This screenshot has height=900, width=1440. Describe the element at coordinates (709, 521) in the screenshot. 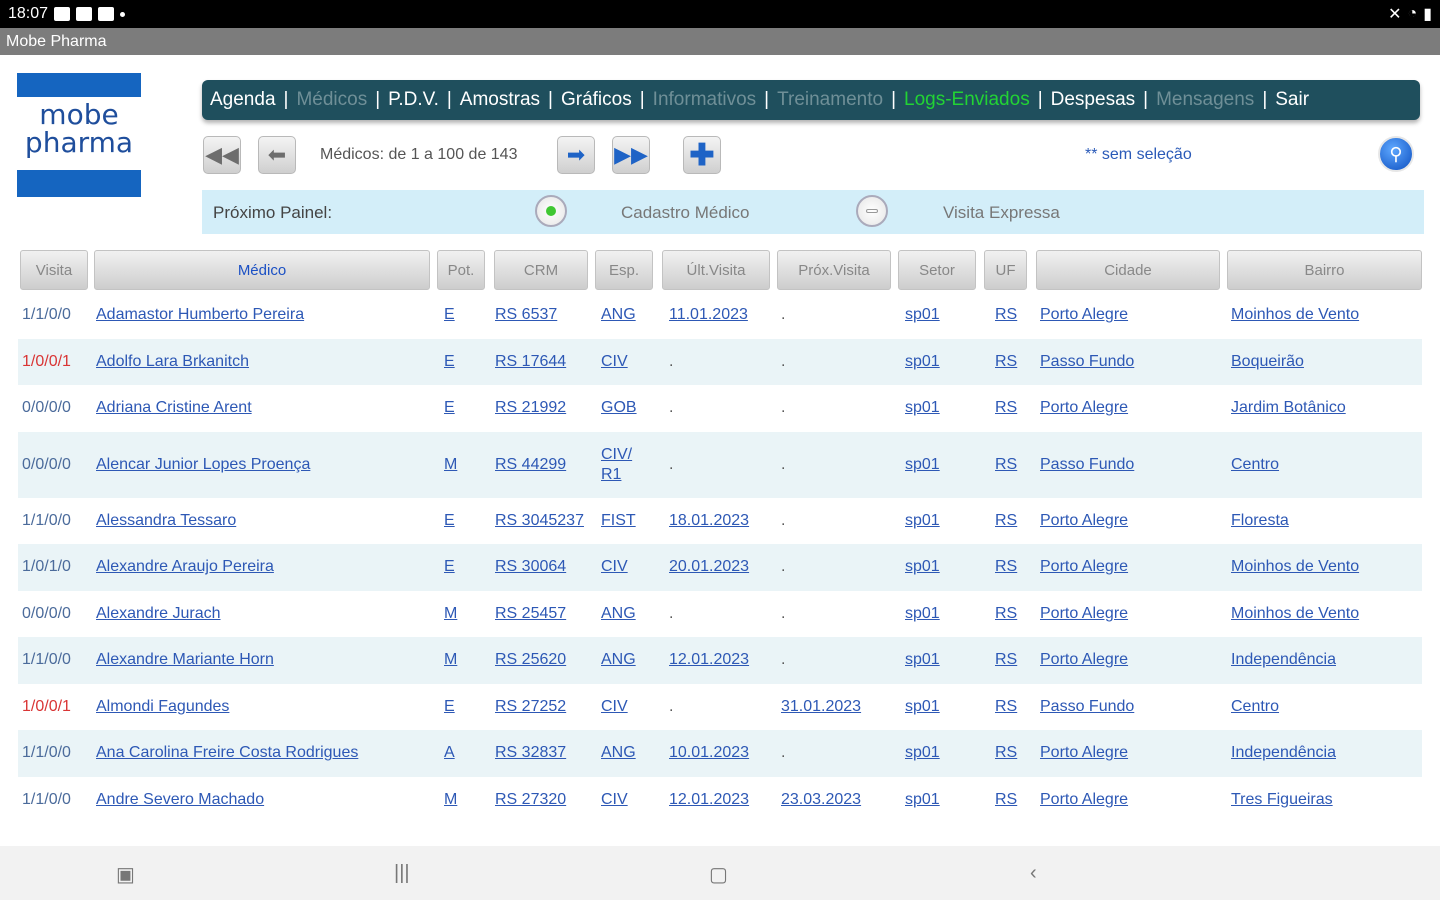

I see `cell-ult: 18.01.2023` at that location.